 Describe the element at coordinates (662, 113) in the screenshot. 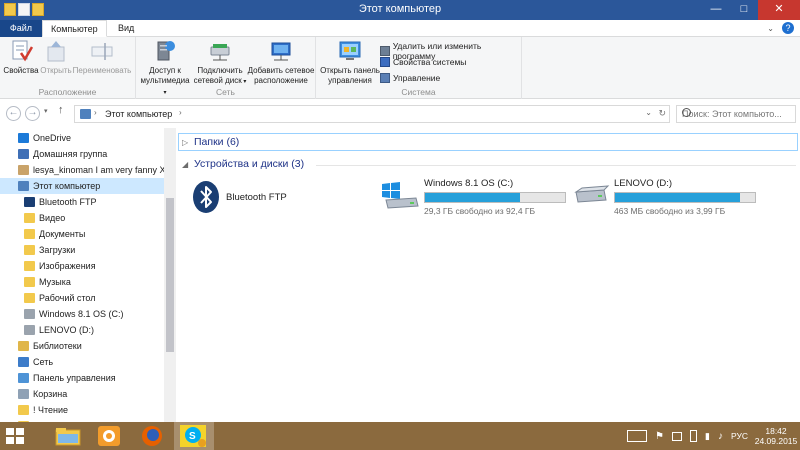

I see `refresh-icon: ↻` at that location.